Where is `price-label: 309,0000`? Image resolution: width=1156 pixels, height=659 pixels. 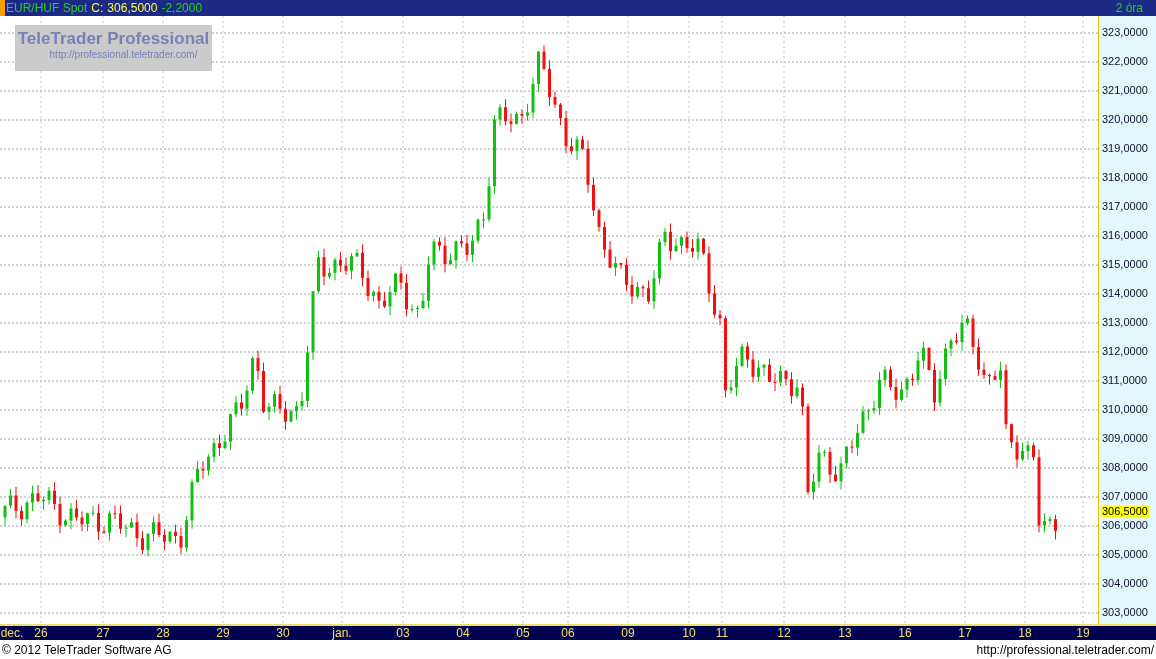
price-label: 309,0000 is located at coordinates (1125, 438).